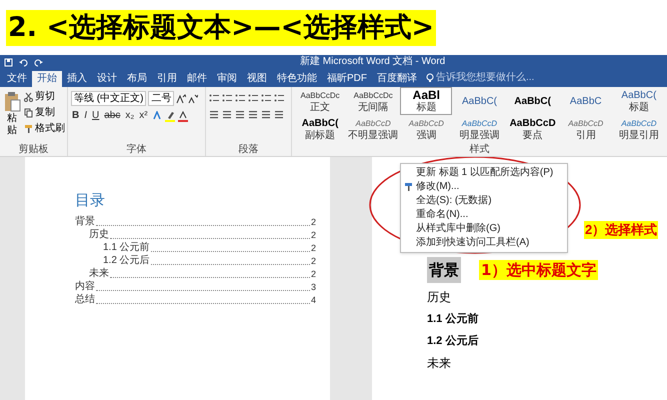 The height and width of the screenshot is (400, 667). I want to click on ribbon-tab: 特色功能, so click(297, 79).